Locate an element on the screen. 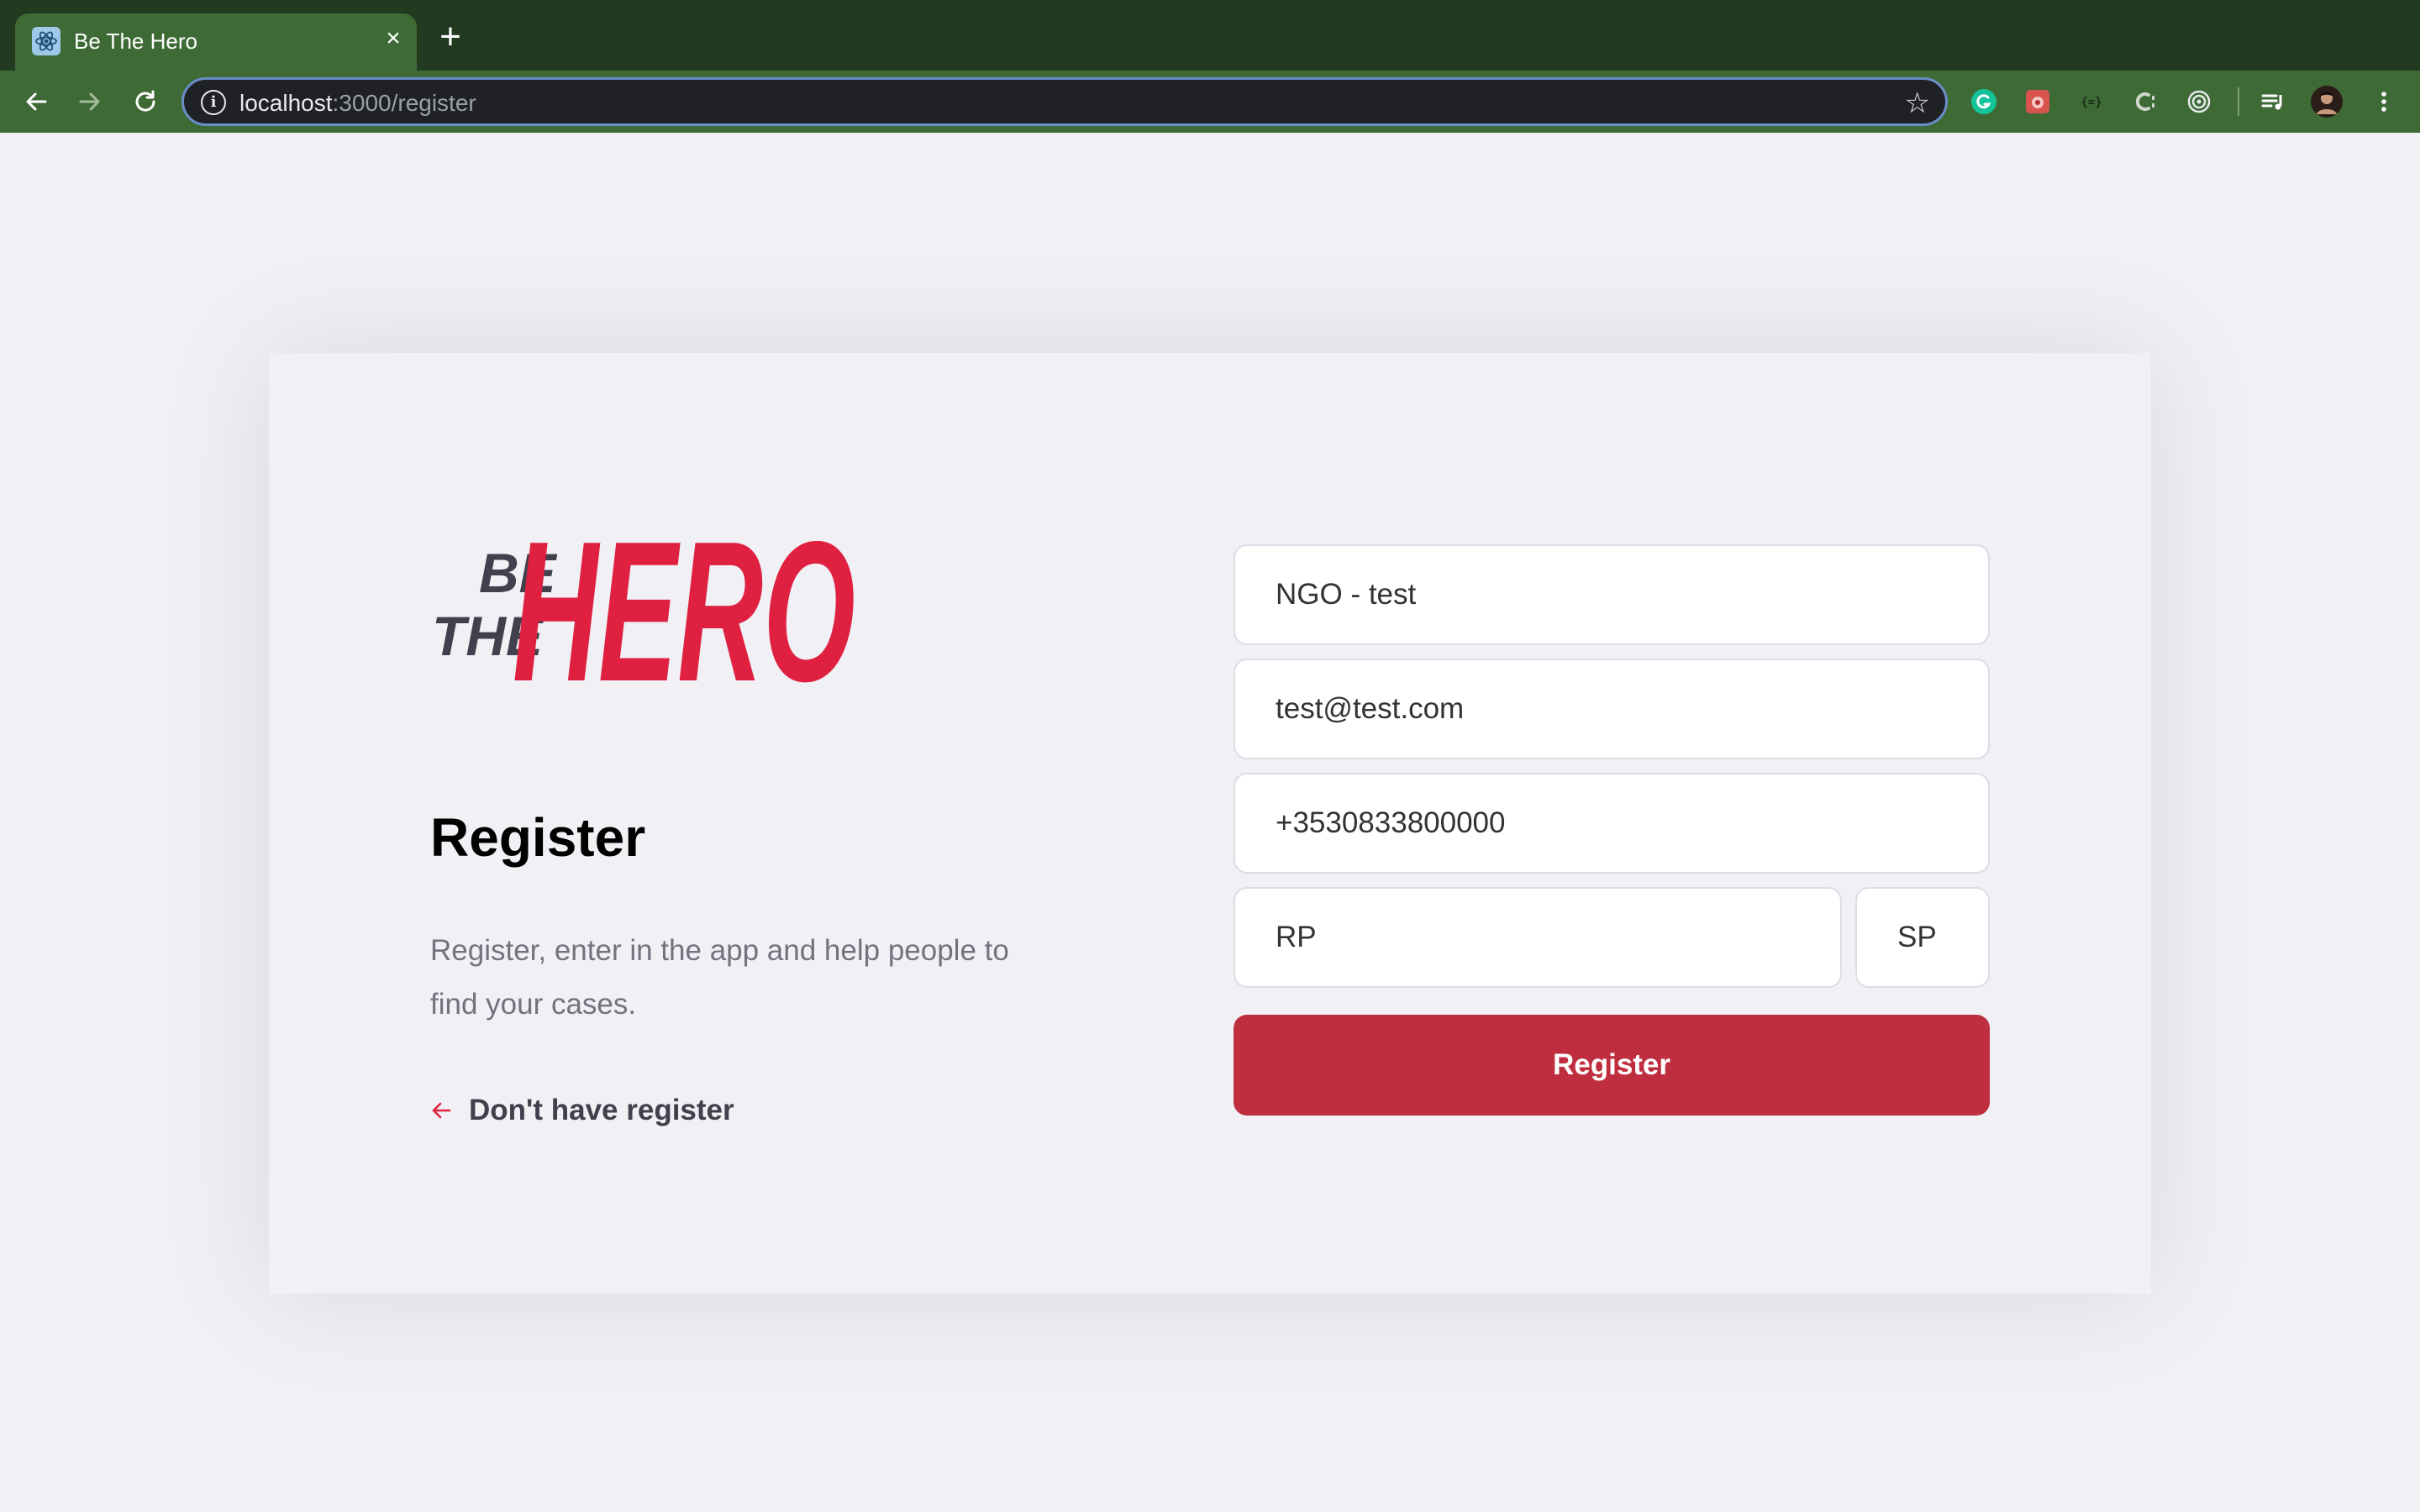 Image resolution: width=2420 pixels, height=1512 pixels. browser-tab: Be The Hero × is located at coordinates (216, 42).